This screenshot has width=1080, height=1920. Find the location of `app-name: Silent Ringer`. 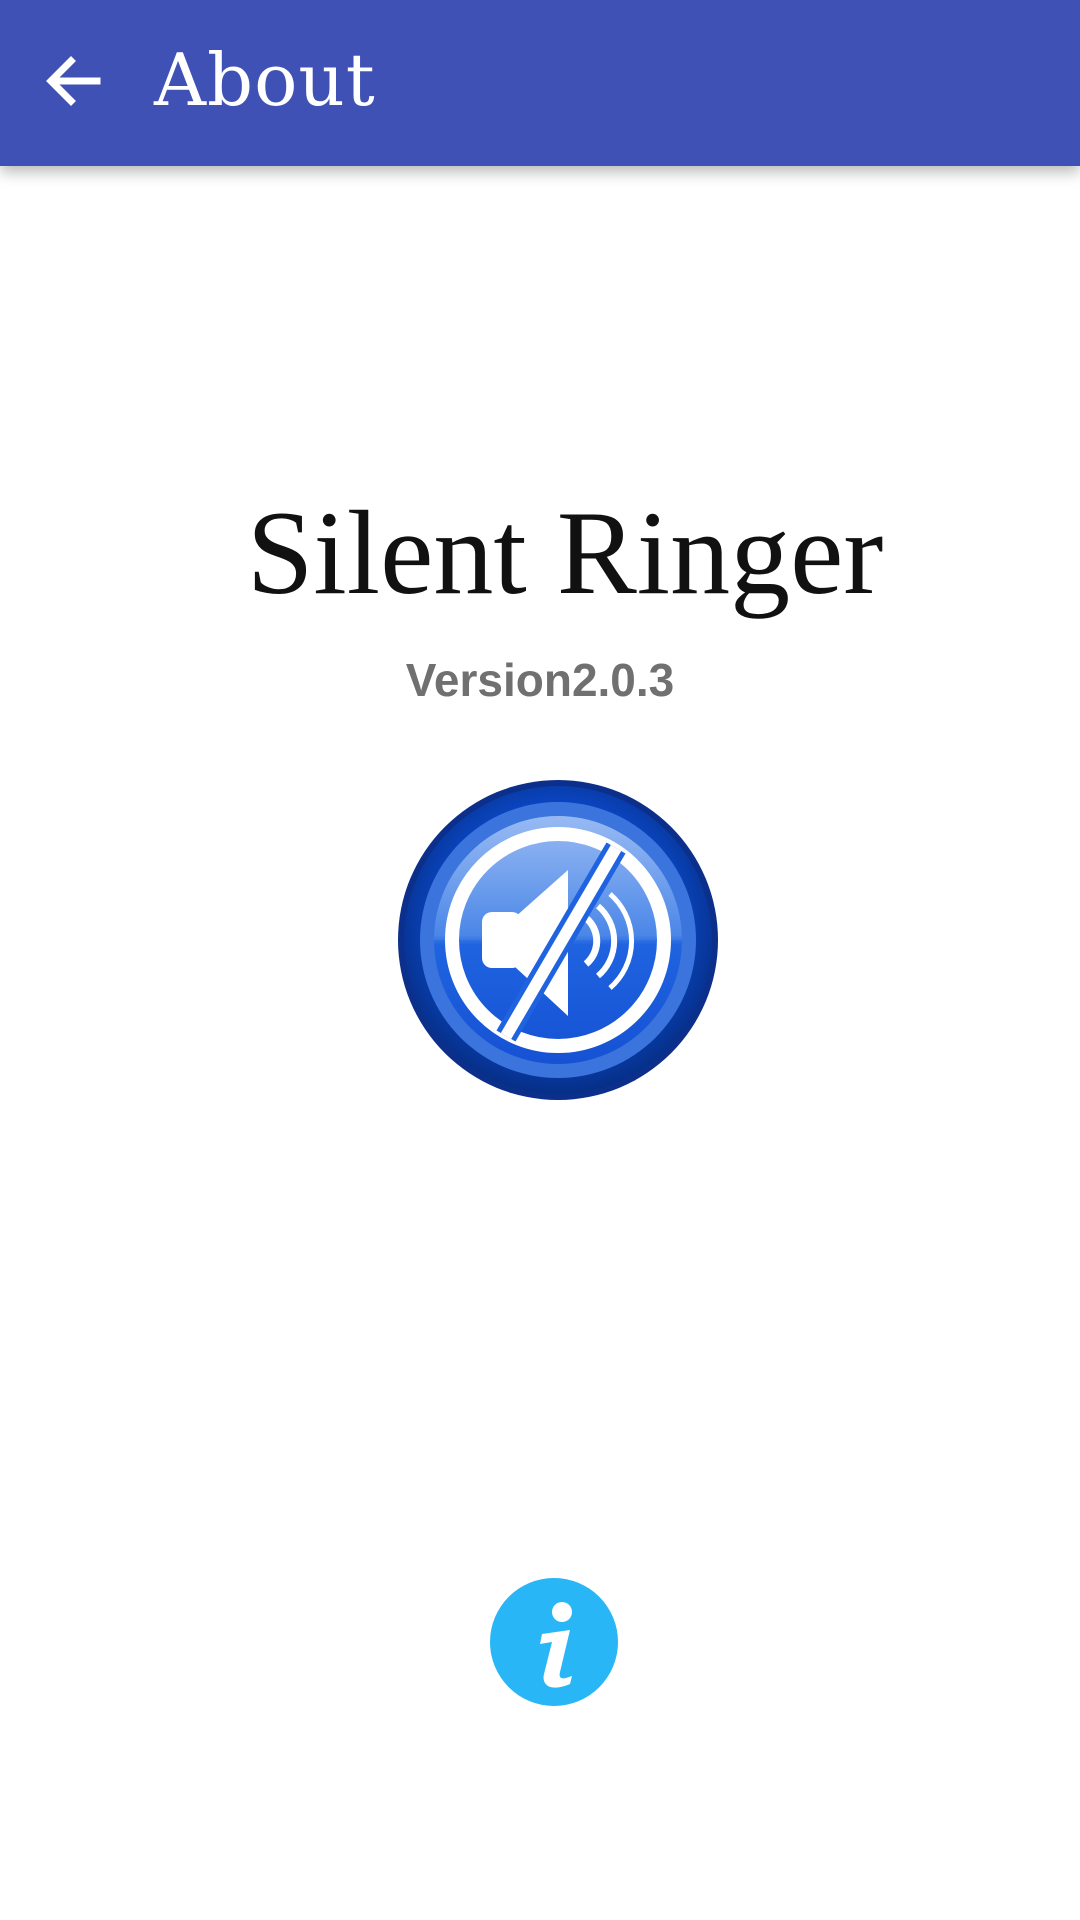

app-name: Silent Ringer is located at coordinates (565, 552).